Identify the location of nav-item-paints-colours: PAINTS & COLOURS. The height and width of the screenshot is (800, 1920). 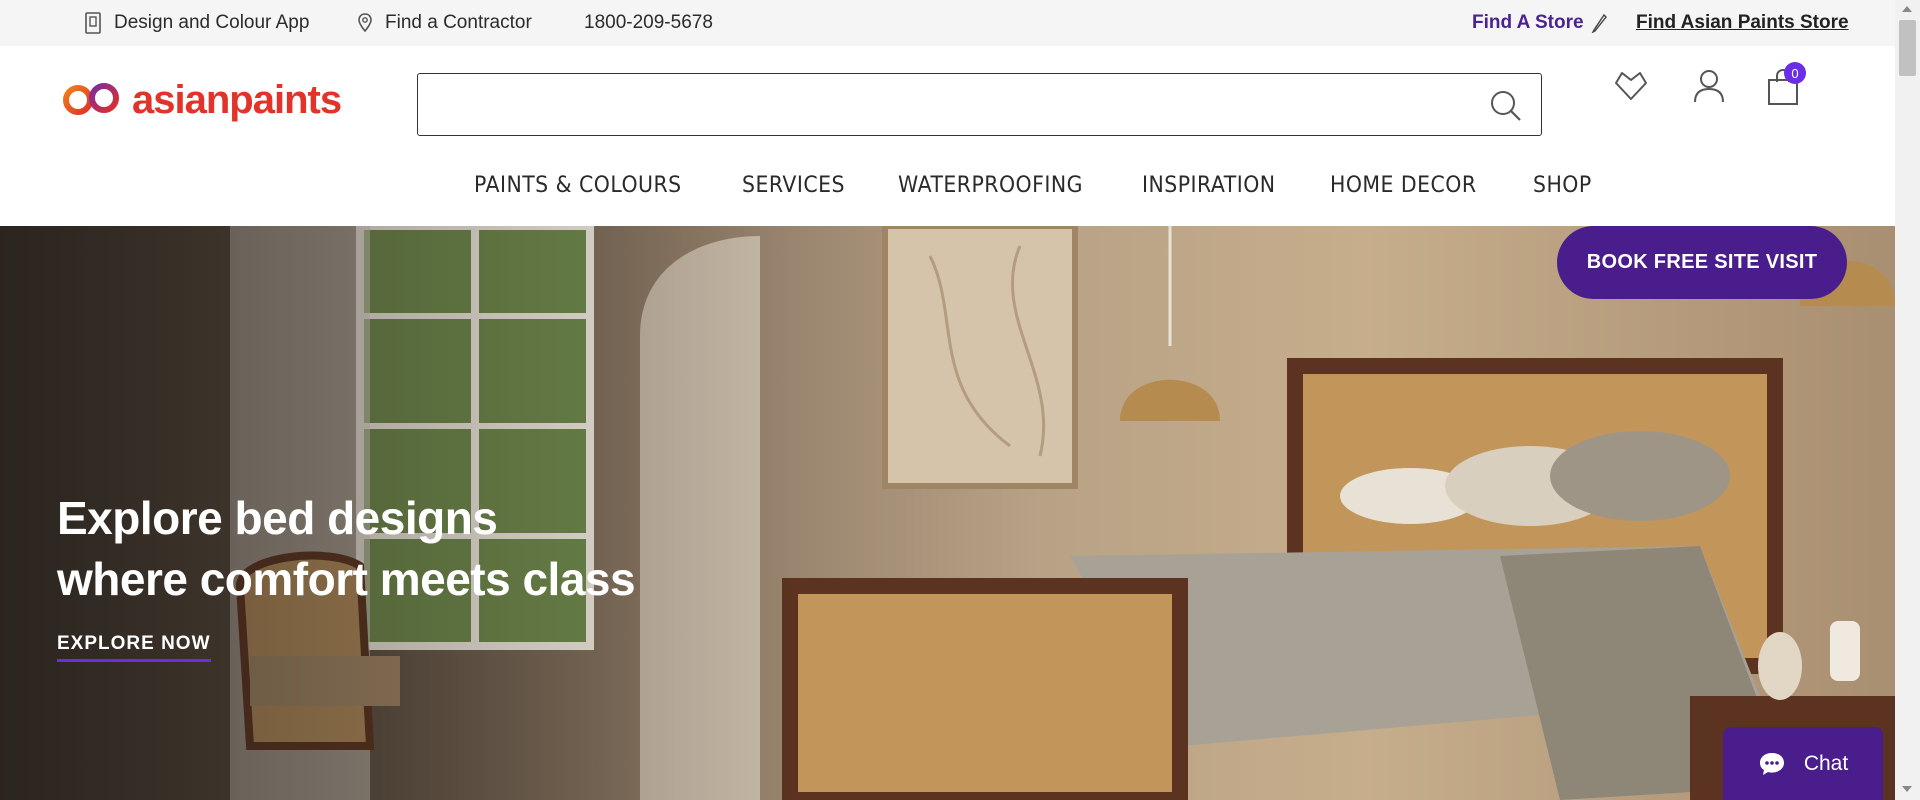
(578, 185).